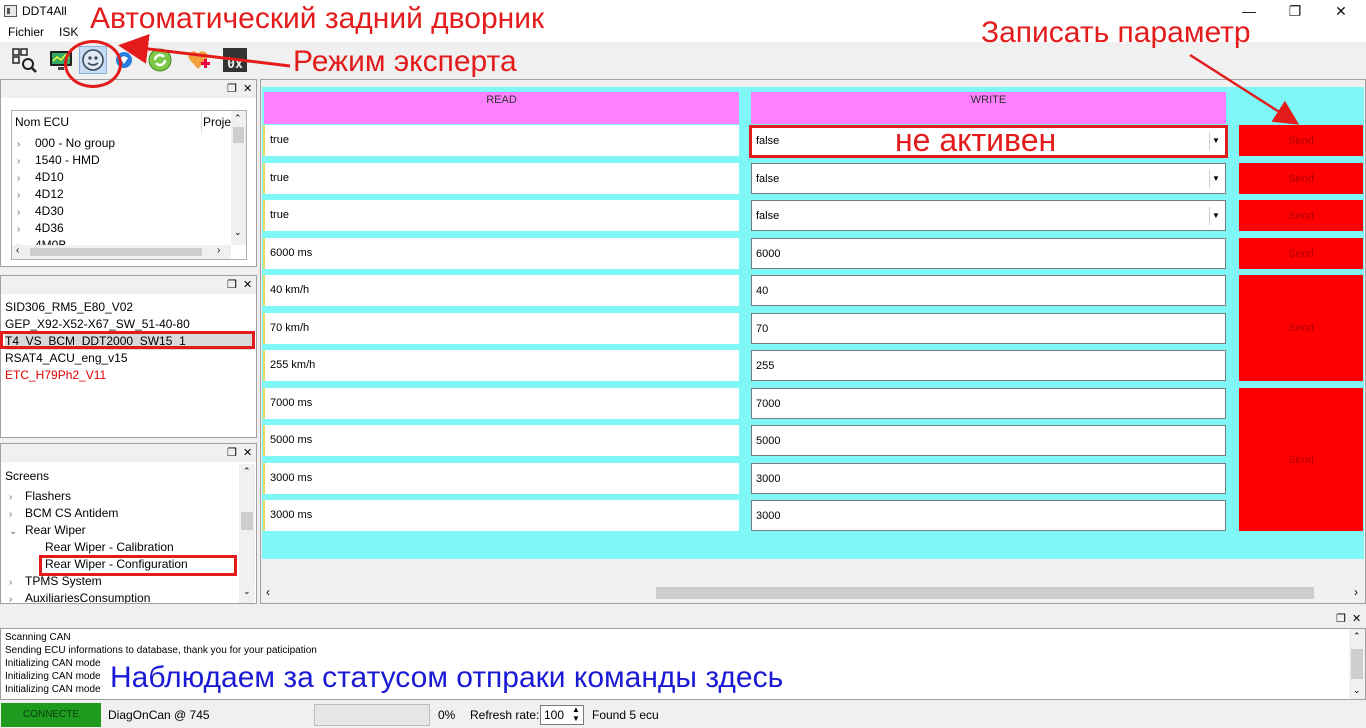 This screenshot has height=728, width=1366. Describe the element at coordinates (1244, 89) in the screenshot. I see `arrow-write-param` at that location.